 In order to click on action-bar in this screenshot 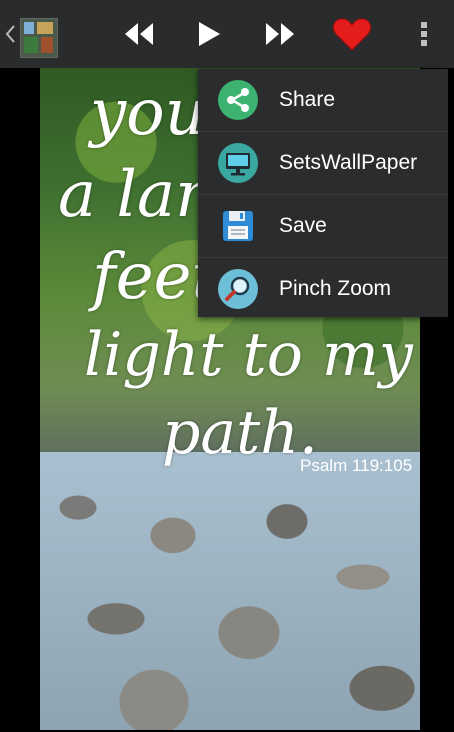, I will do `click(227, 34)`.